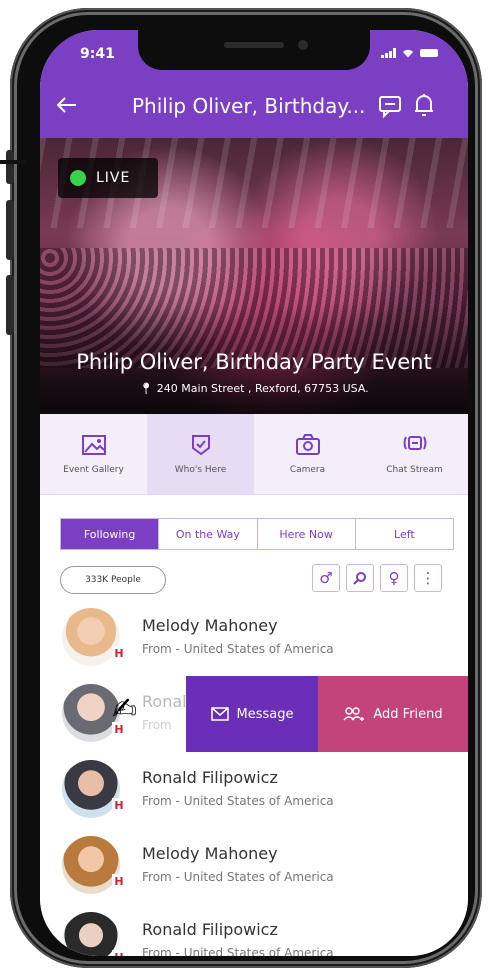  I want to click on male-filter-icon: ♂, so click(326, 578).